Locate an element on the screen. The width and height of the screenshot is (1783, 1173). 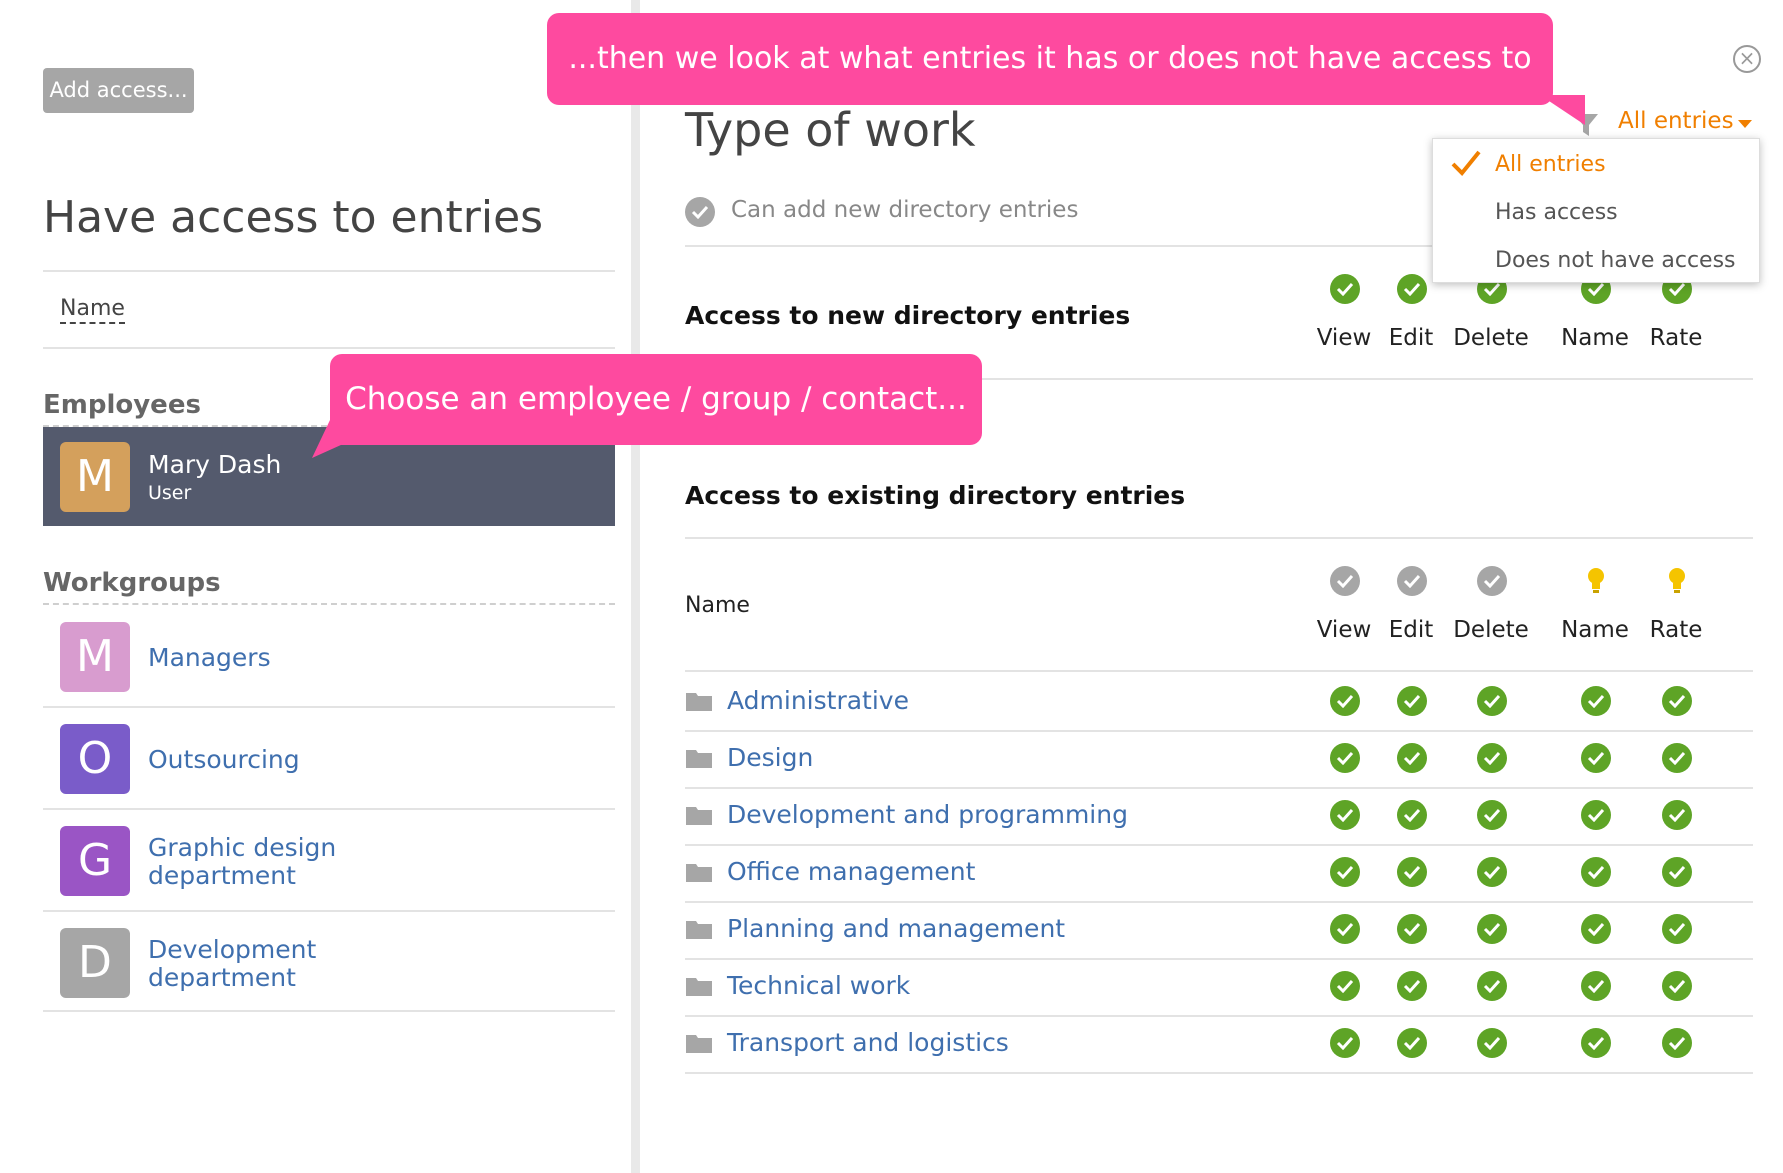
employee-role: User is located at coordinates (170, 493).